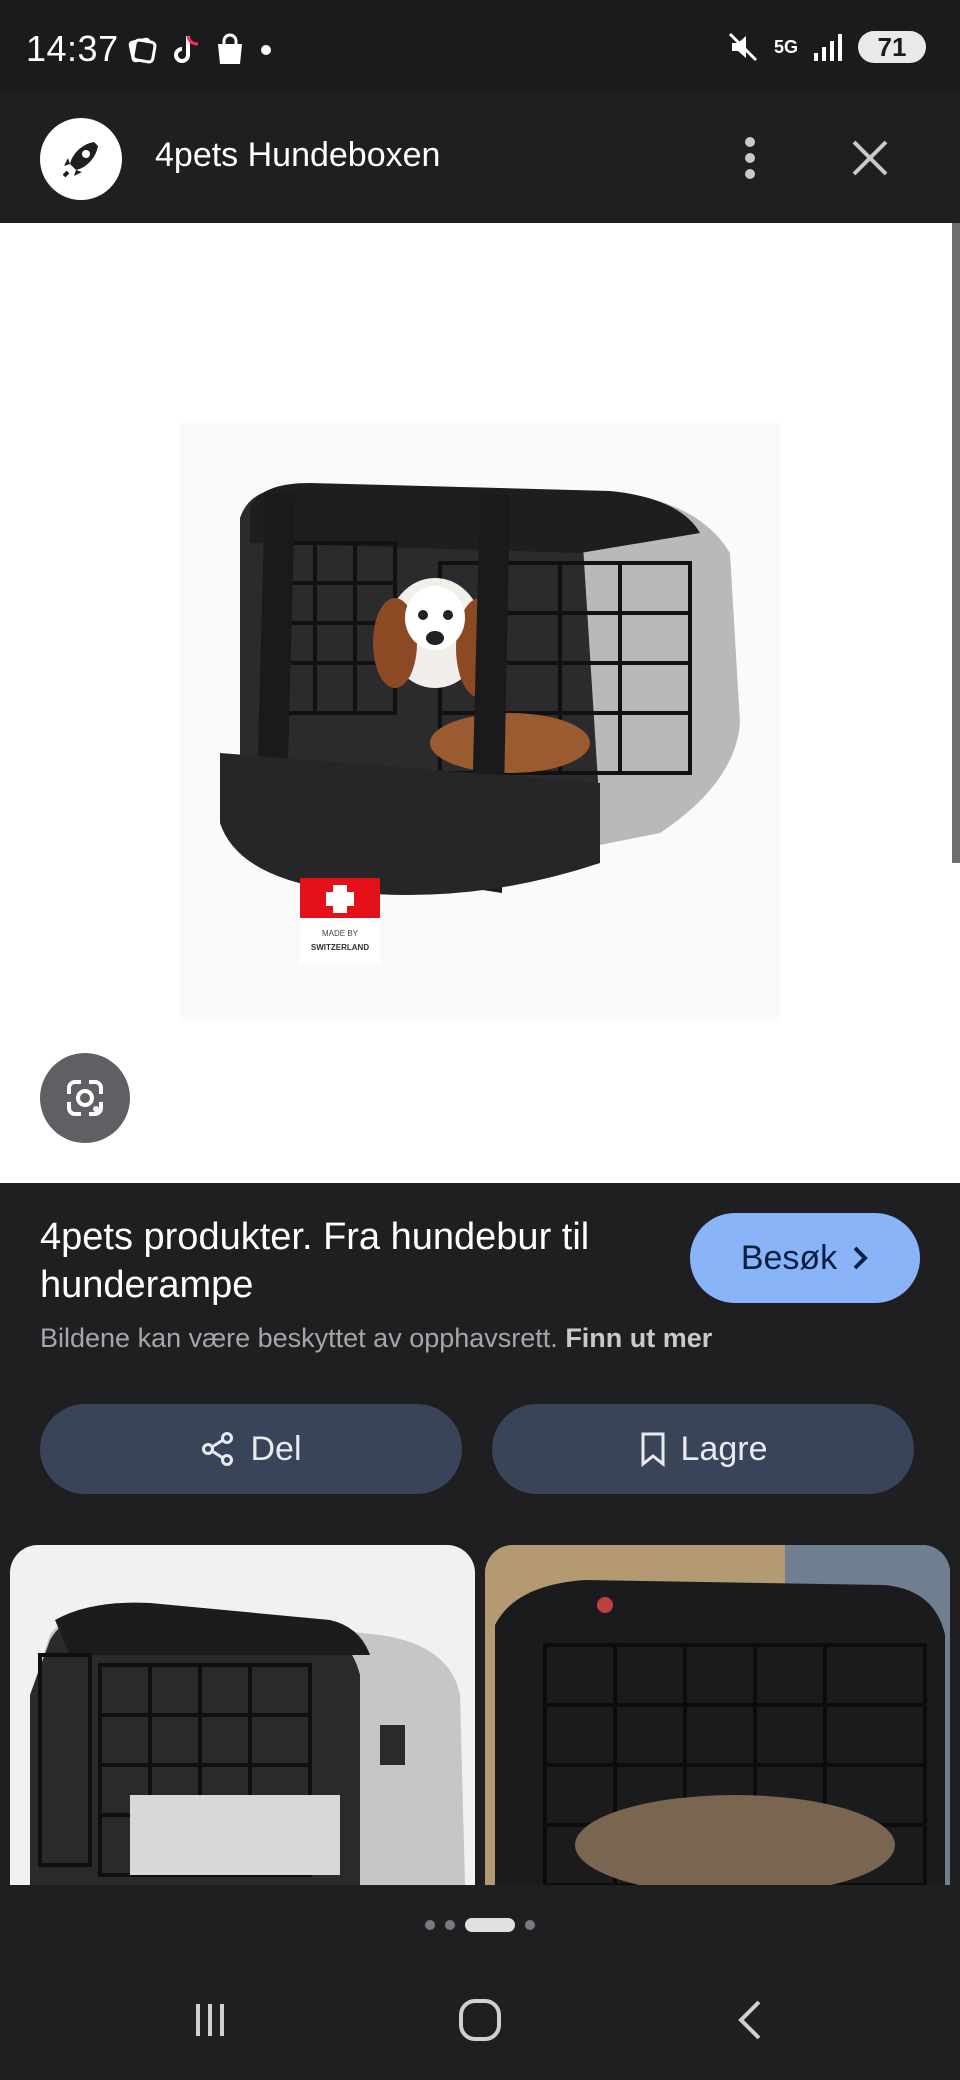  Describe the element at coordinates (298, 155) in the screenshot. I see `page-title: 4pets Hundeboxen` at that location.